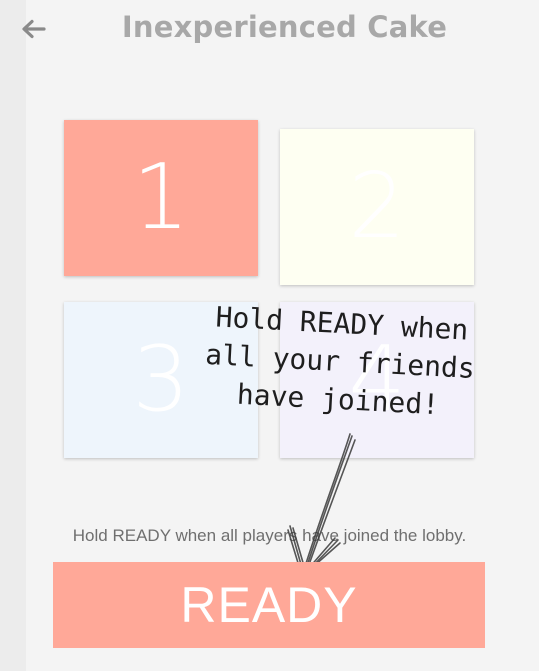  I want to click on player-slot-1: 1, so click(161, 198).